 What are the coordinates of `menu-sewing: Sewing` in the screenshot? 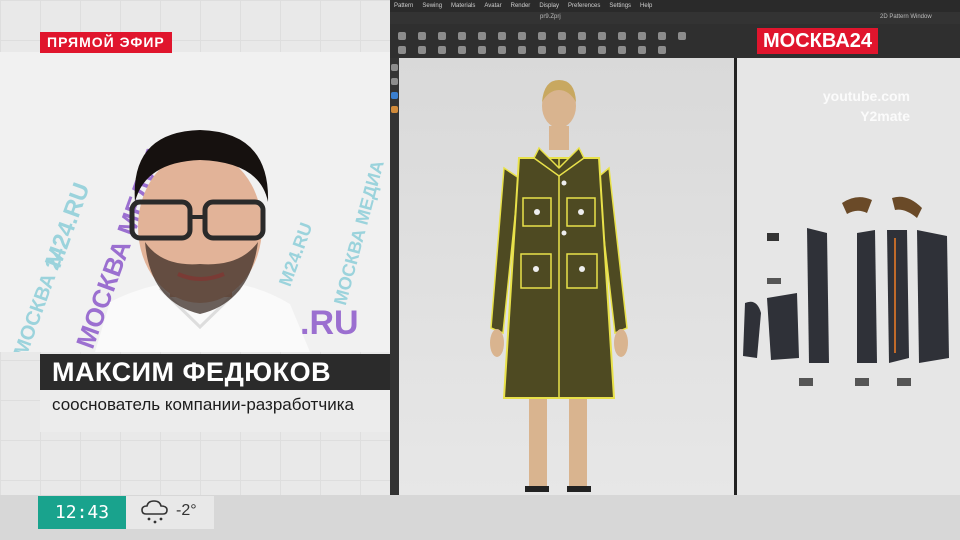 It's located at (432, 6).